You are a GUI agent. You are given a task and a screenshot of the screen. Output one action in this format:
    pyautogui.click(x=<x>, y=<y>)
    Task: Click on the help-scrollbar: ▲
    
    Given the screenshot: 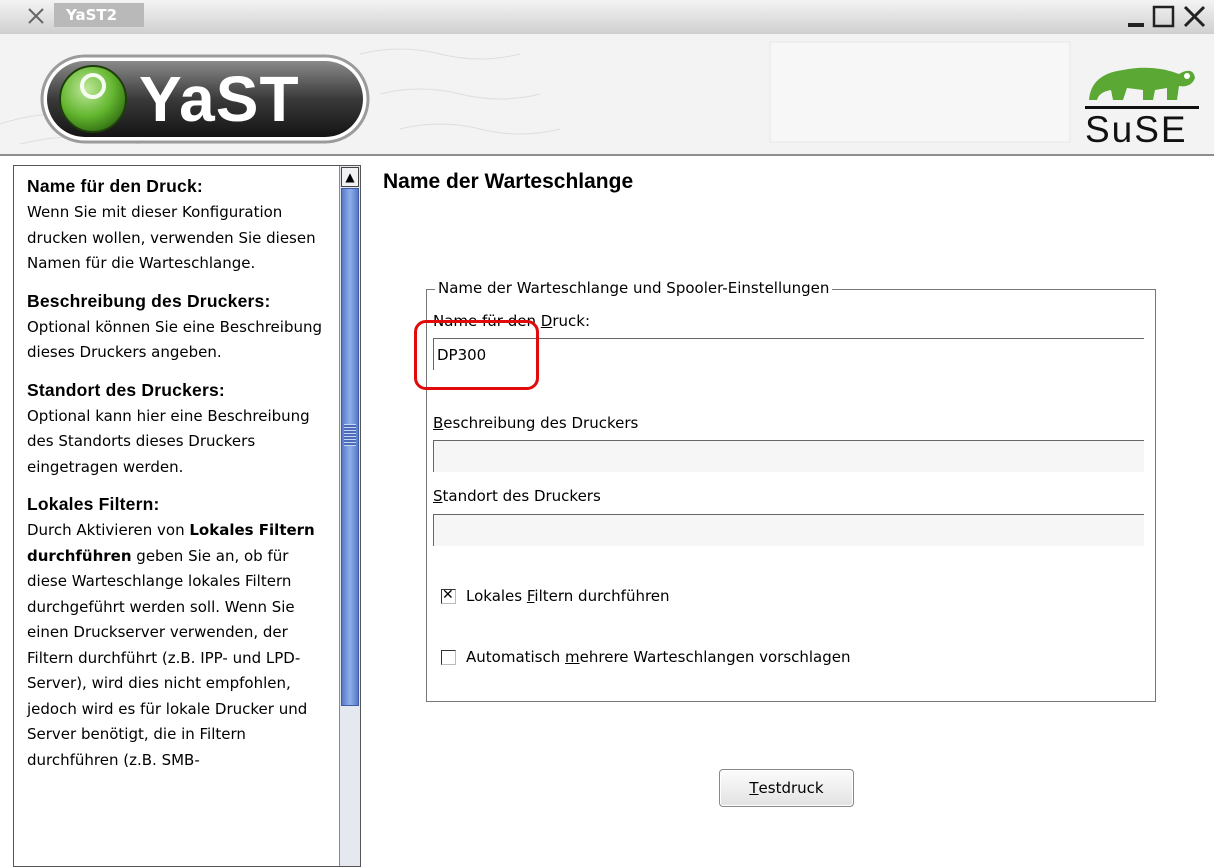 What is the action you would take?
    pyautogui.click(x=349, y=516)
    